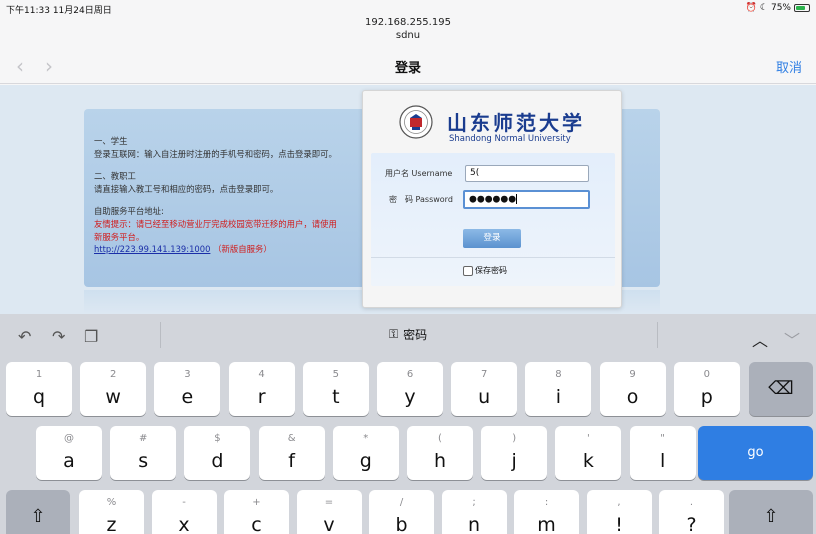  I want to click on key-hint: 9, so click(632, 374).